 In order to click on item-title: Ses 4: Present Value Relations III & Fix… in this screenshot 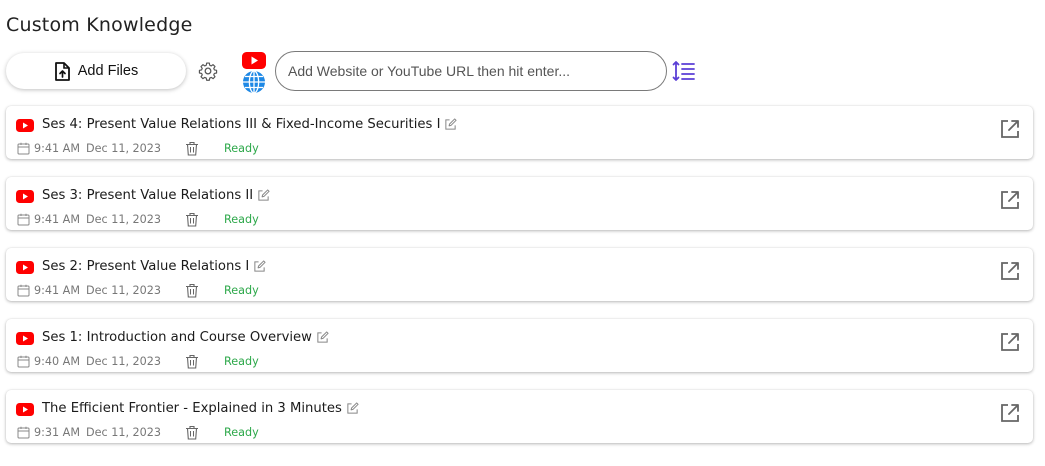, I will do `click(241, 124)`.